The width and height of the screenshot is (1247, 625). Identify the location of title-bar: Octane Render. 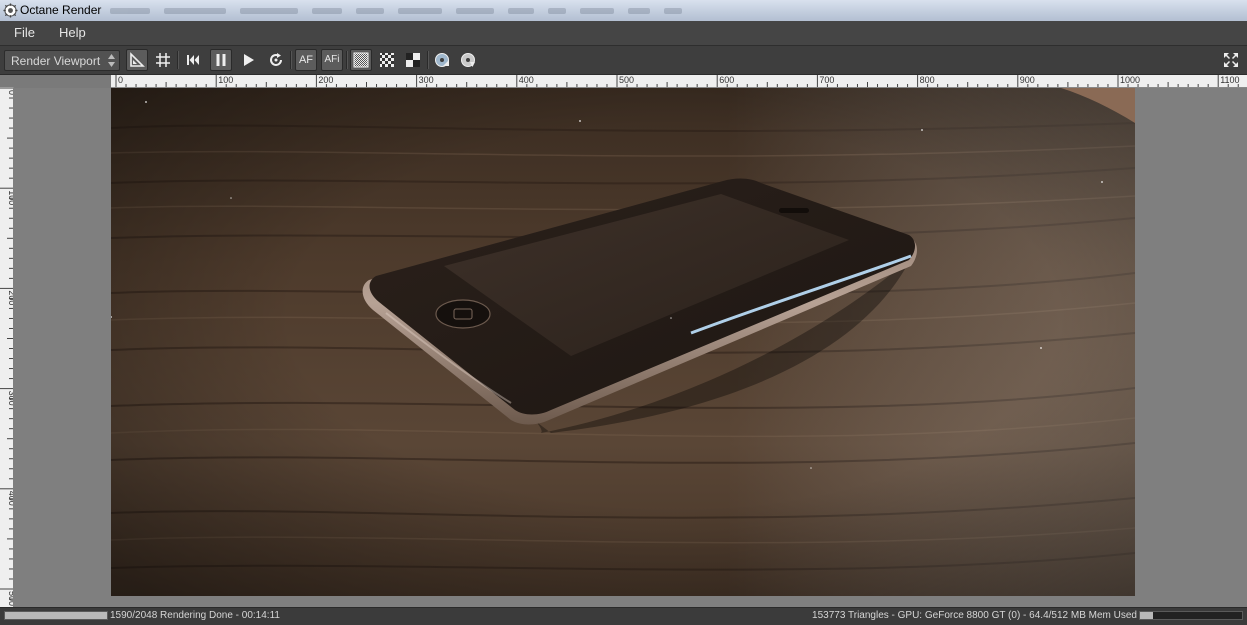
(623, 10).